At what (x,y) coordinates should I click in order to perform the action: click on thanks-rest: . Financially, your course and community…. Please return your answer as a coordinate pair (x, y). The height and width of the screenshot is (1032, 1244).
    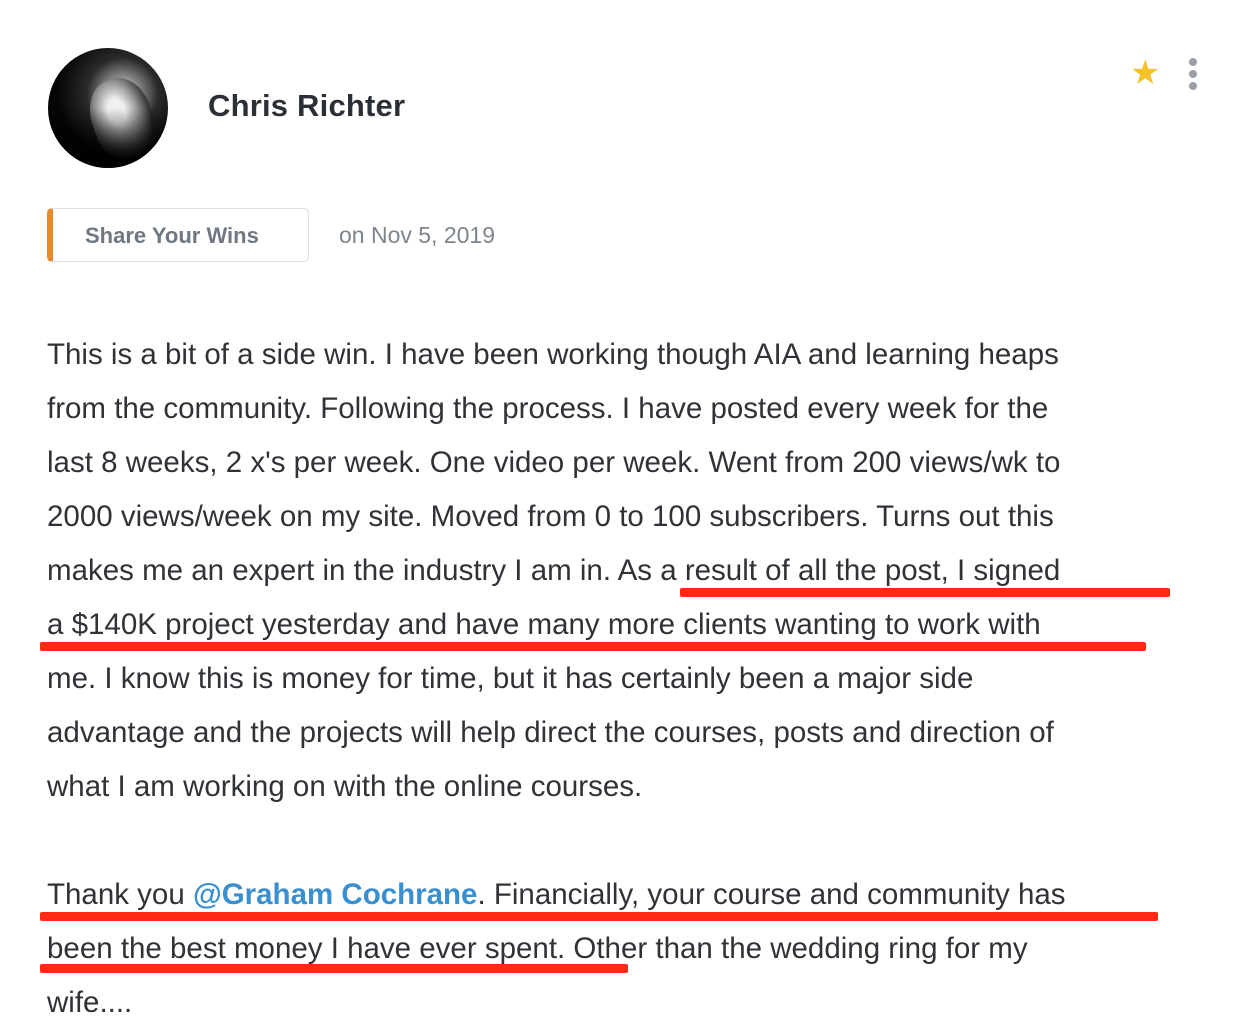
    Looking at the image, I should click on (771, 894).